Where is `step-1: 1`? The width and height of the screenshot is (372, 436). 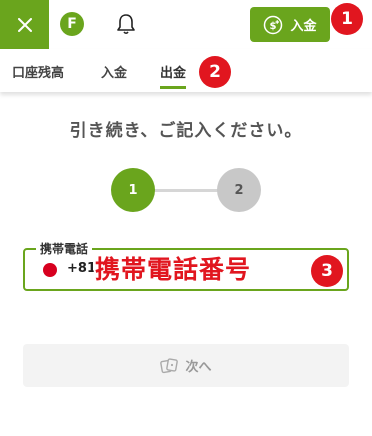
step-1: 1 is located at coordinates (133, 190).